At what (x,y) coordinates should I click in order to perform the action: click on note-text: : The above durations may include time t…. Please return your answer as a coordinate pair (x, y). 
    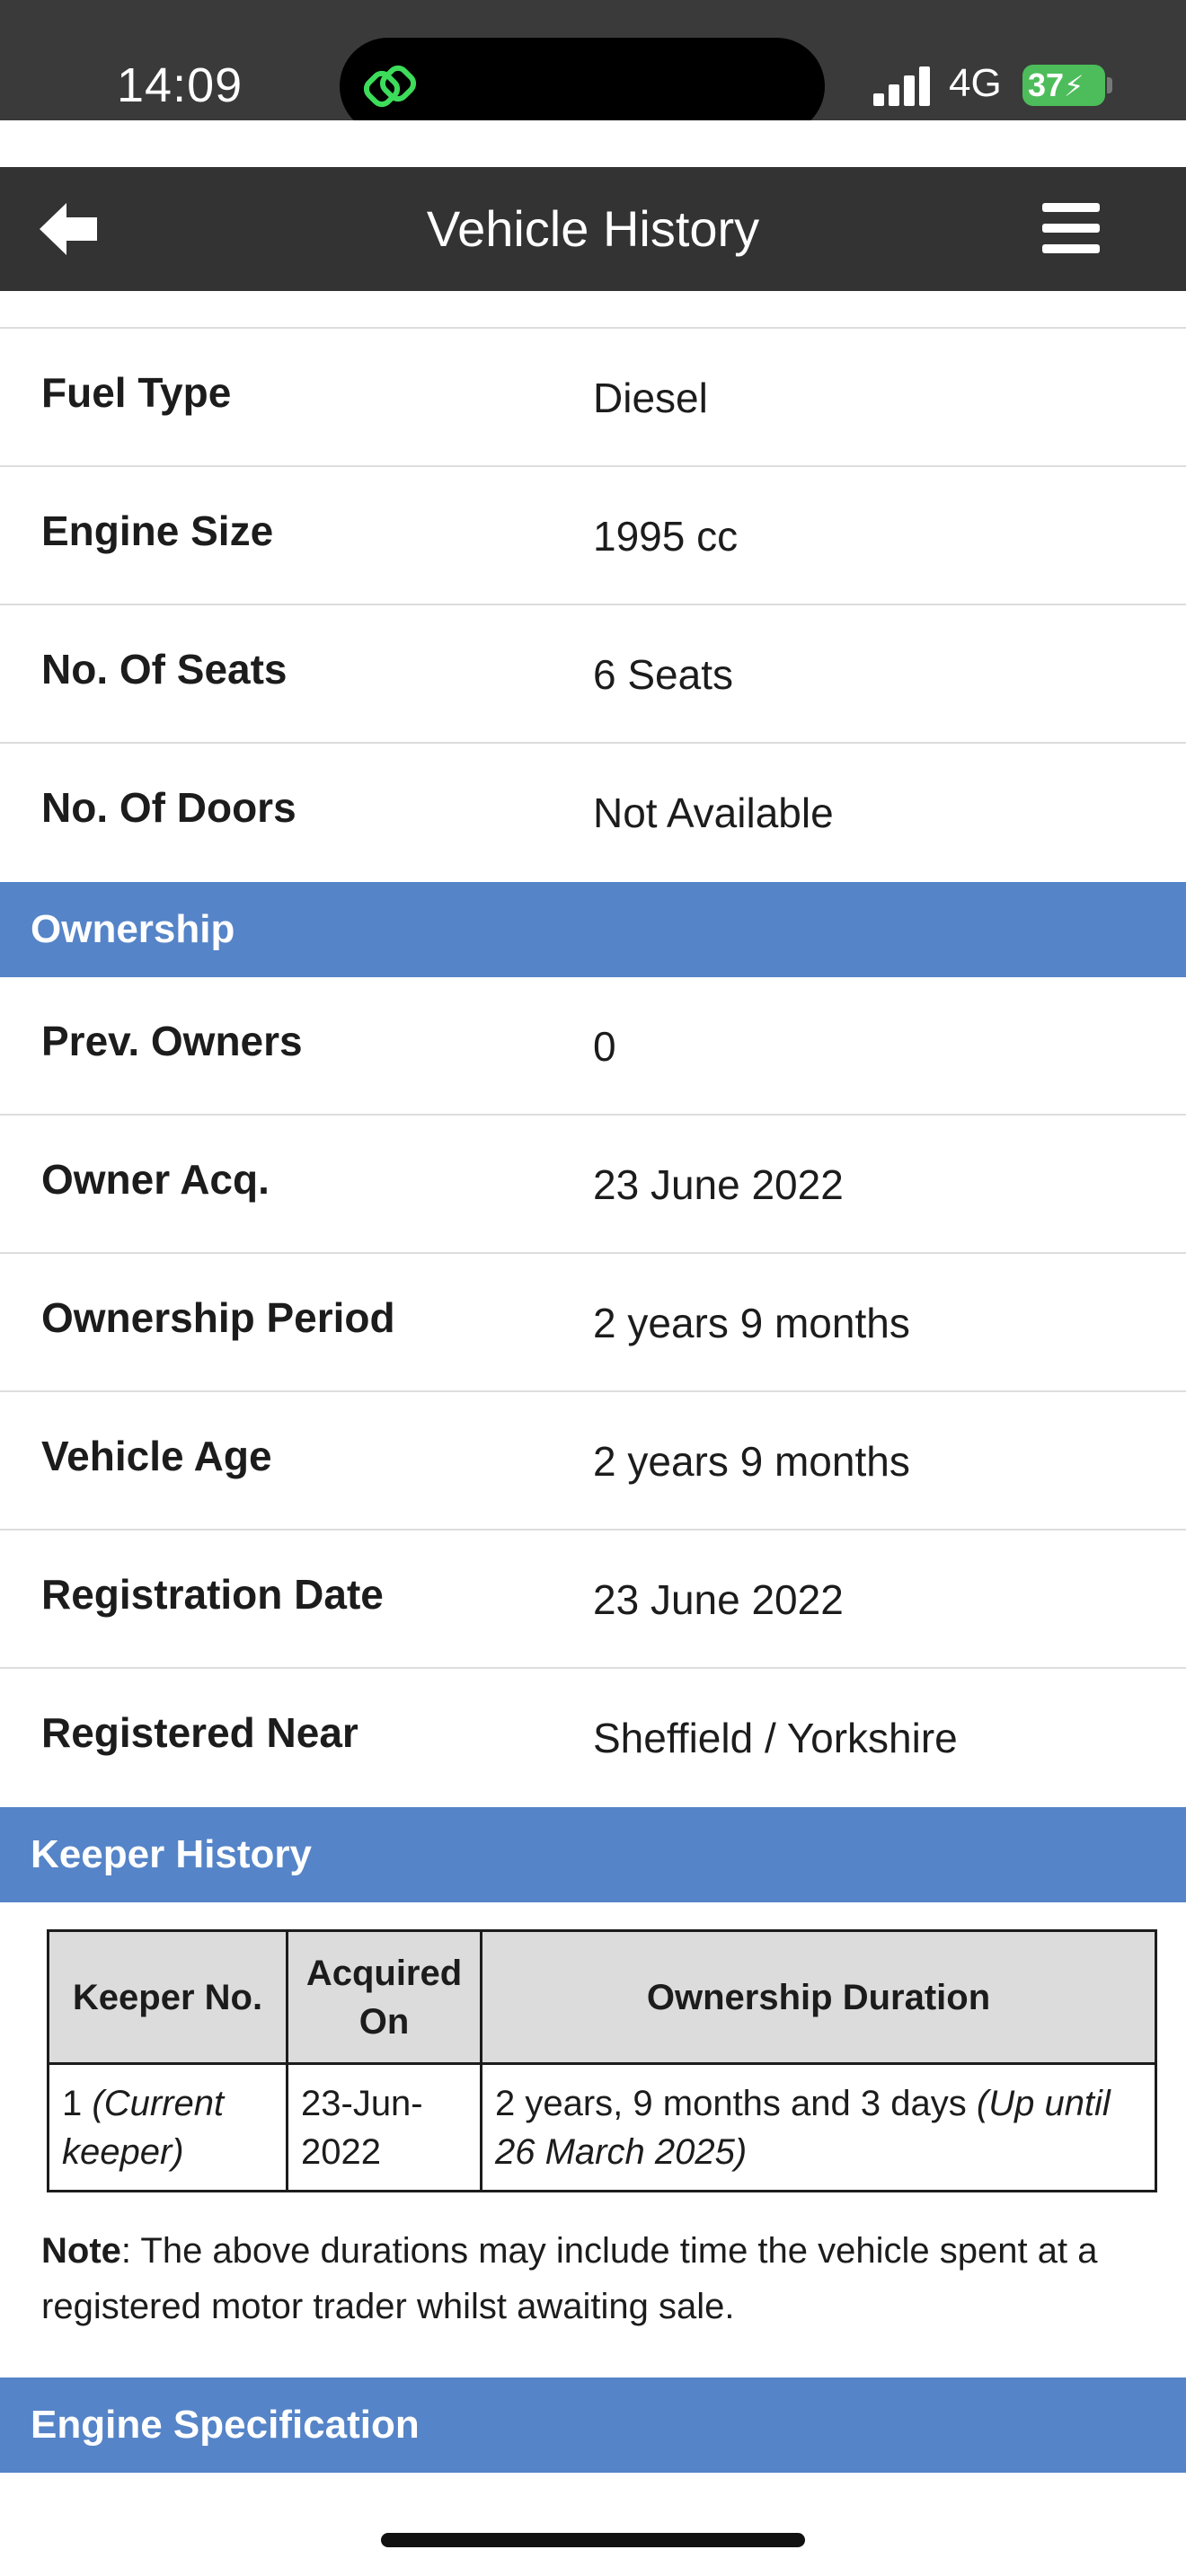
    Looking at the image, I should click on (569, 2278).